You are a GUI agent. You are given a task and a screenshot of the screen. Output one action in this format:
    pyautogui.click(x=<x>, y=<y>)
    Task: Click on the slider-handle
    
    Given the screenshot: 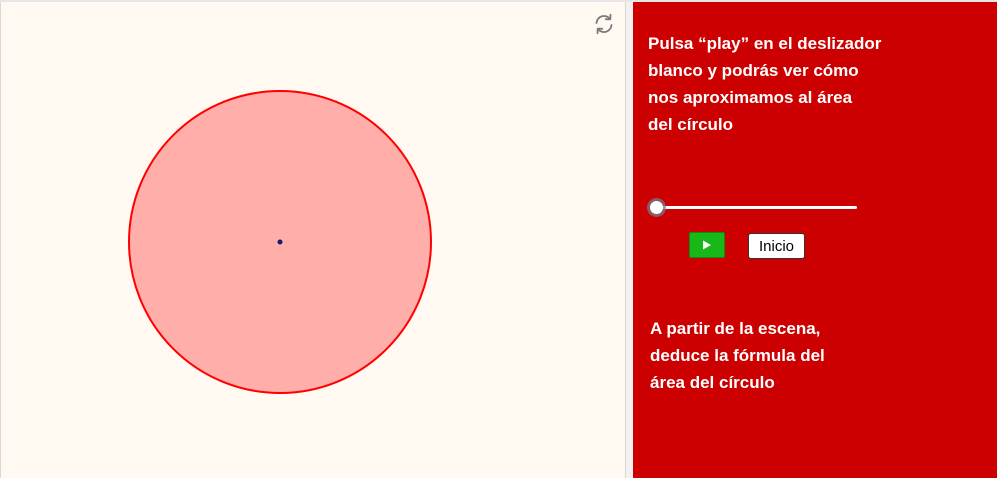 What is the action you would take?
    pyautogui.click(x=656, y=207)
    